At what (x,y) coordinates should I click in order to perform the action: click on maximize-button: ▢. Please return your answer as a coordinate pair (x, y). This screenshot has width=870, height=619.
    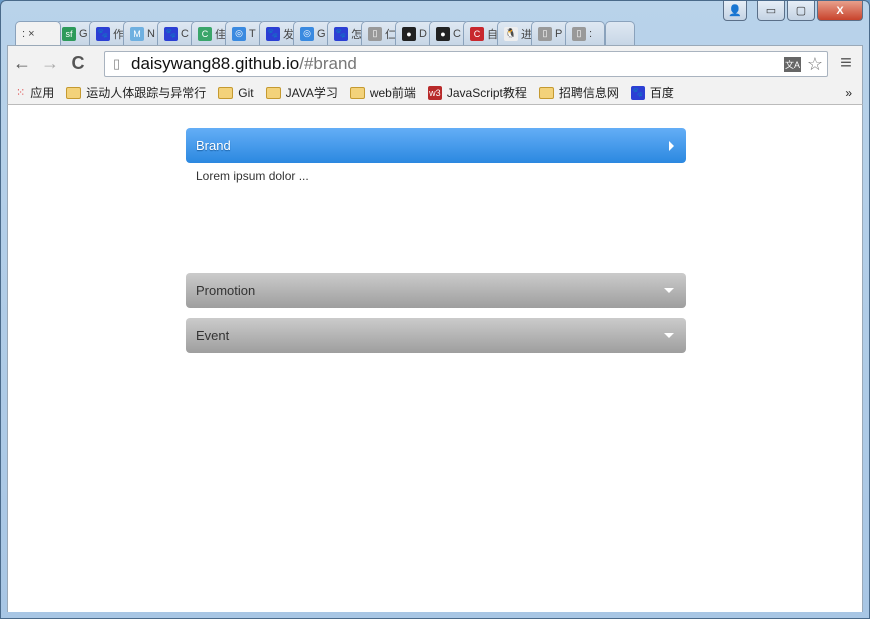
    Looking at the image, I should click on (801, 11).